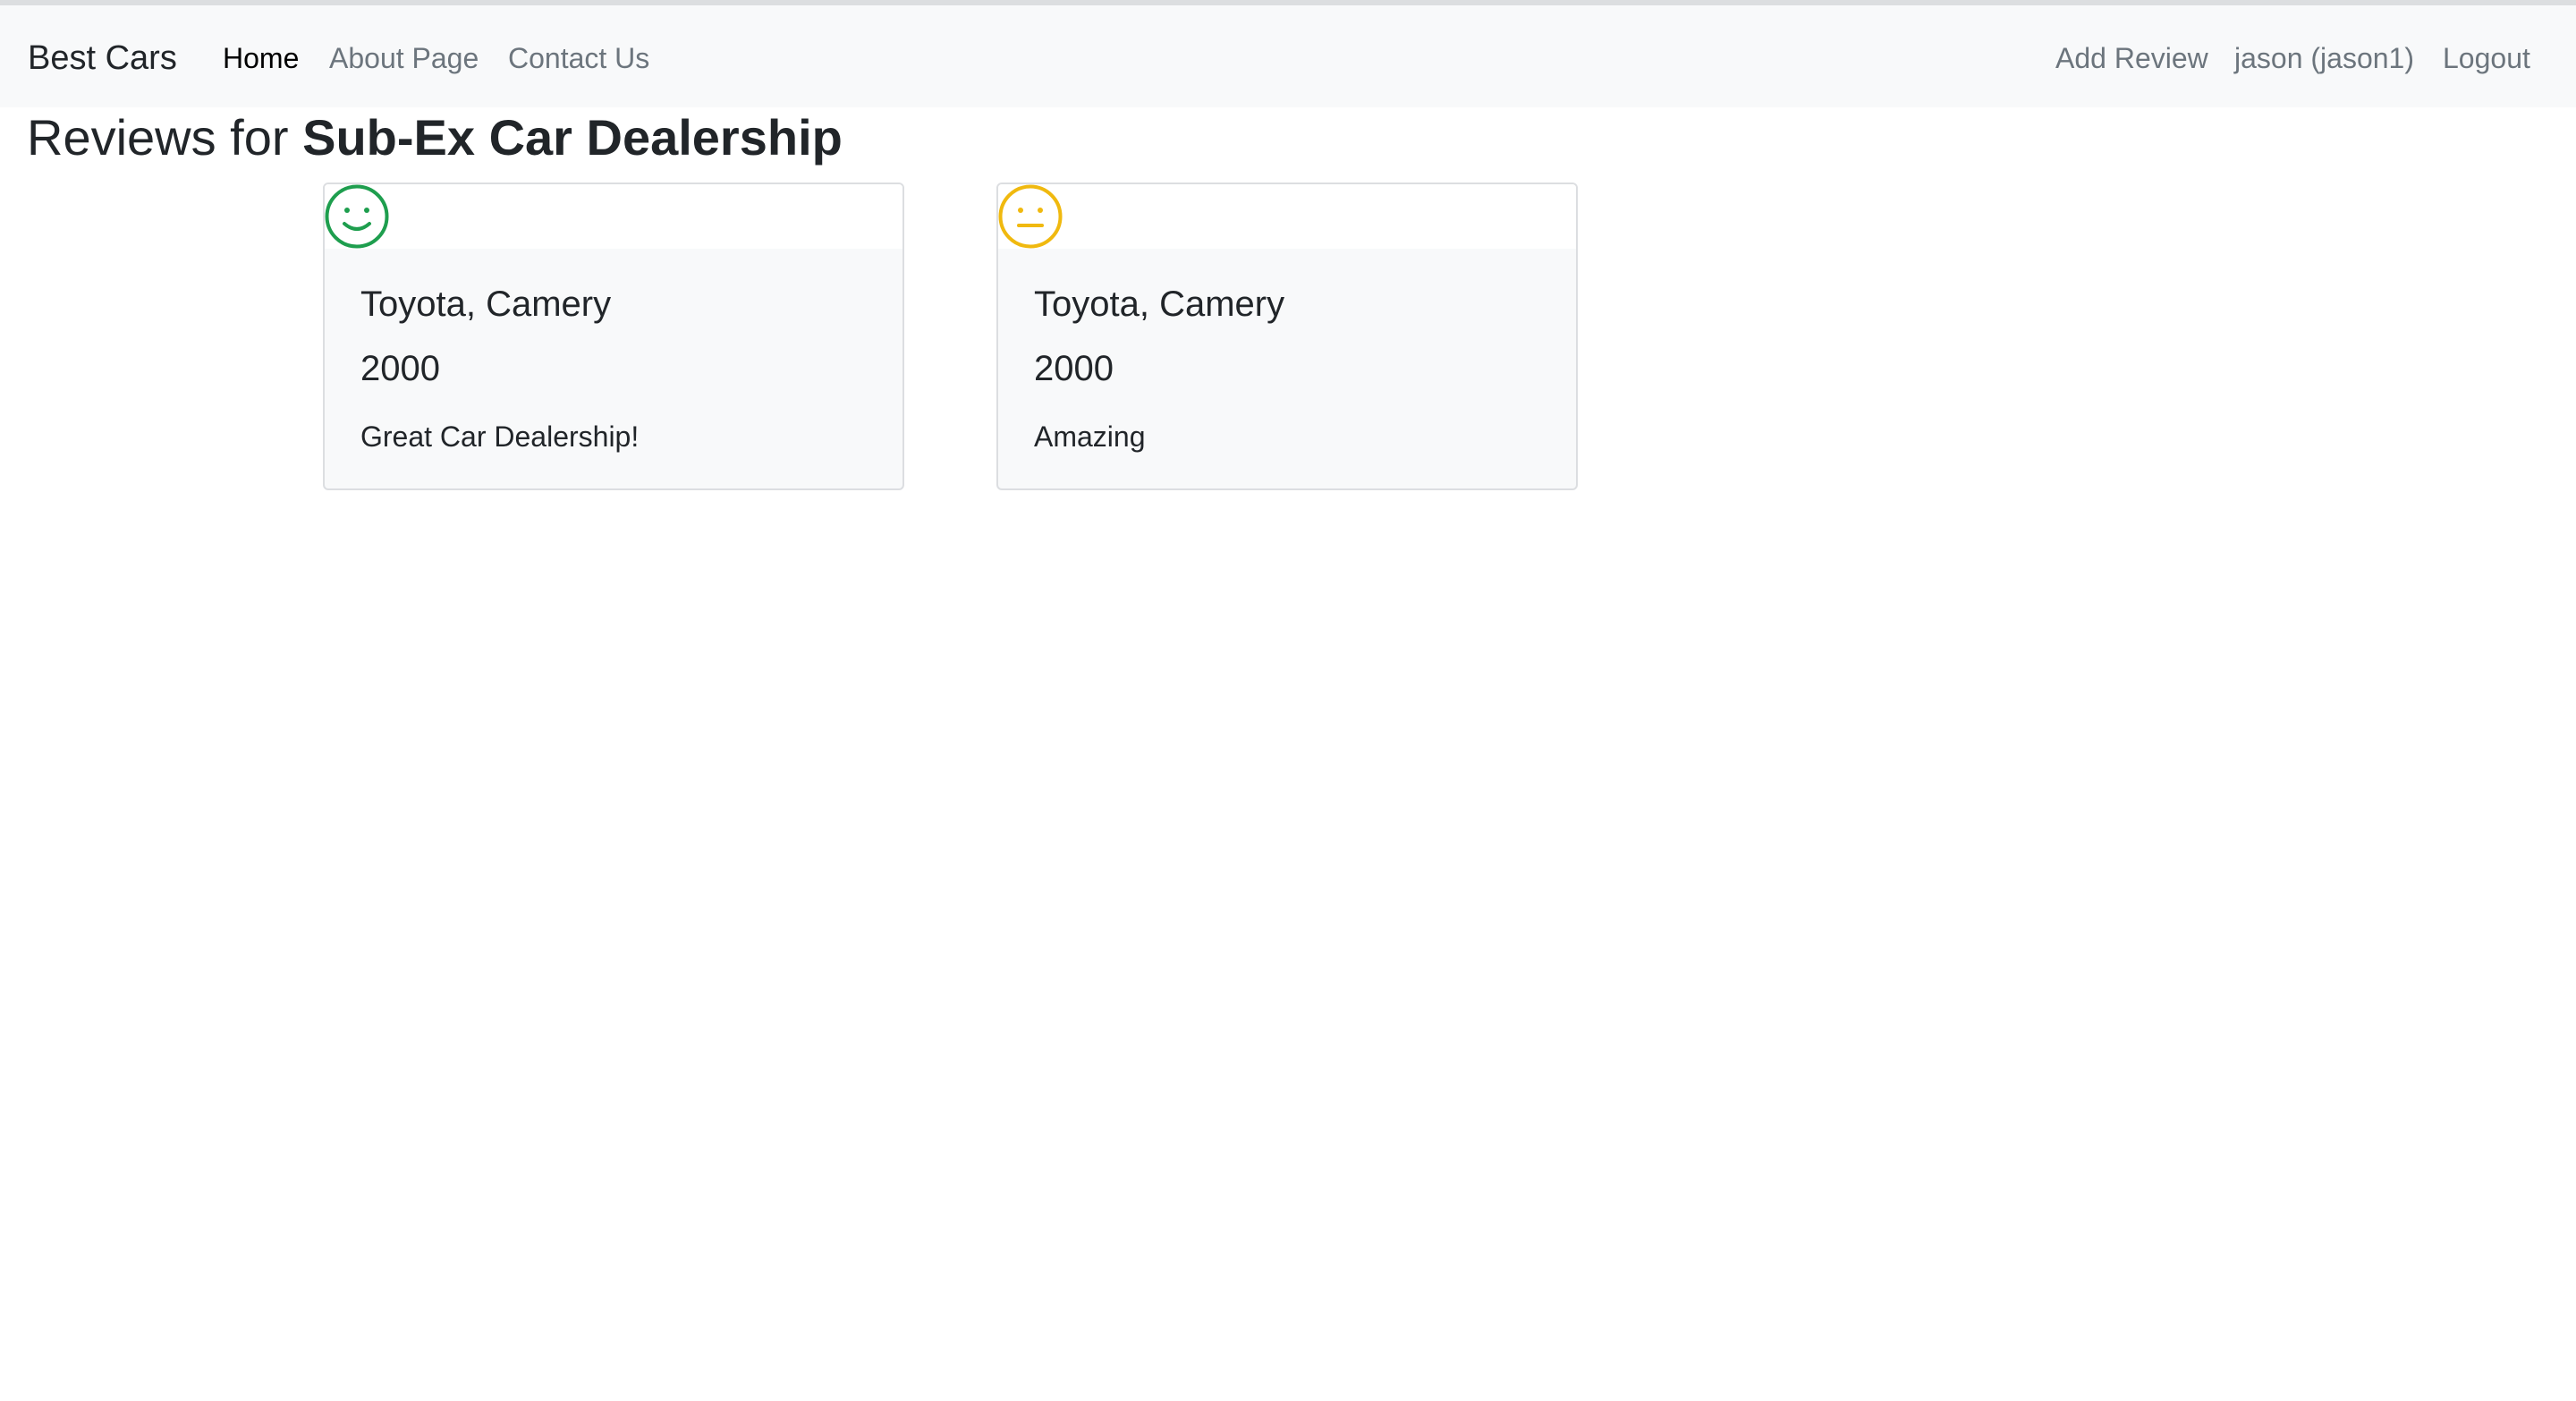  What do you see at coordinates (500, 436) in the screenshot?
I see `review-text: Great Car Dealership!` at bounding box center [500, 436].